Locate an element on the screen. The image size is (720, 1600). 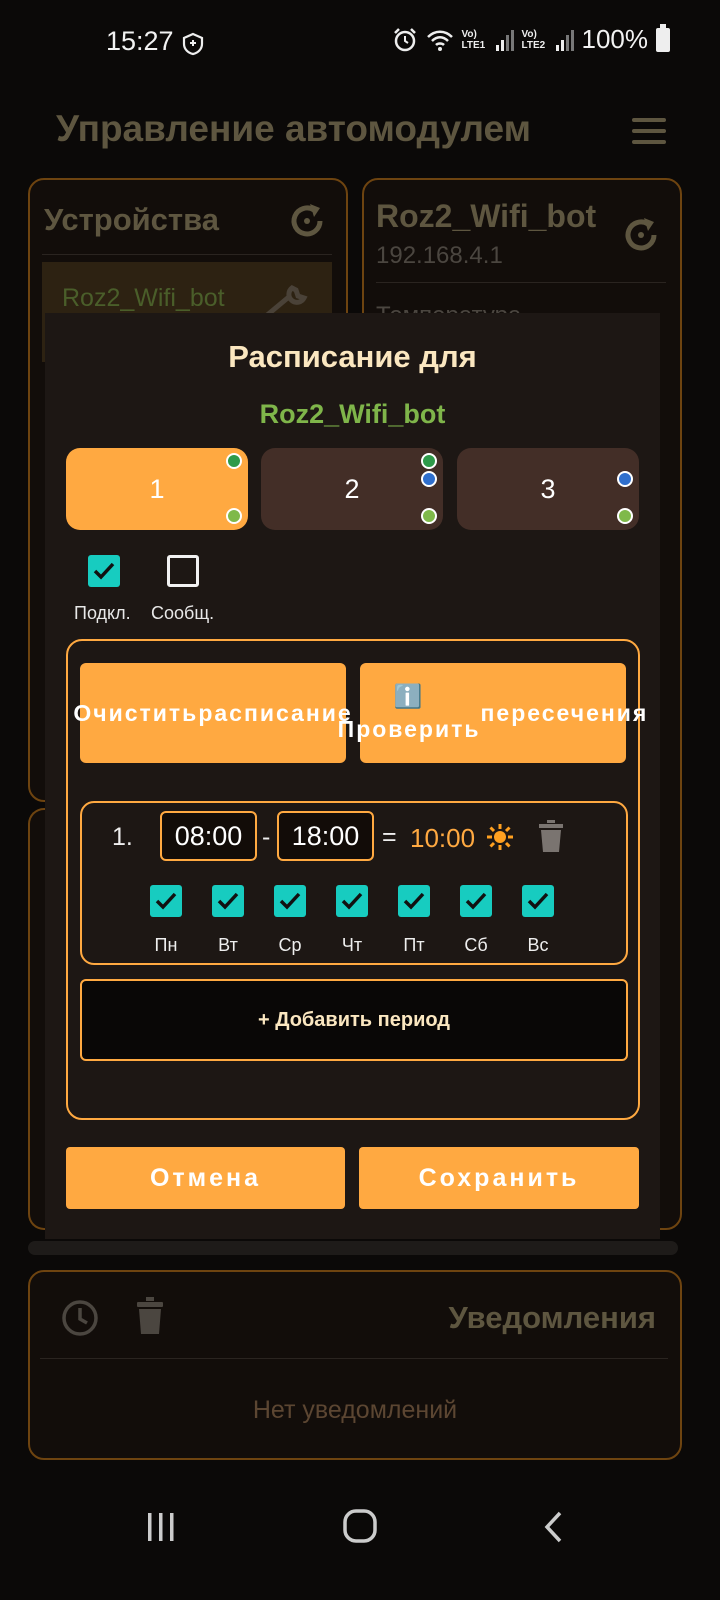
day-label: Вт is located at coordinates (228, 945).